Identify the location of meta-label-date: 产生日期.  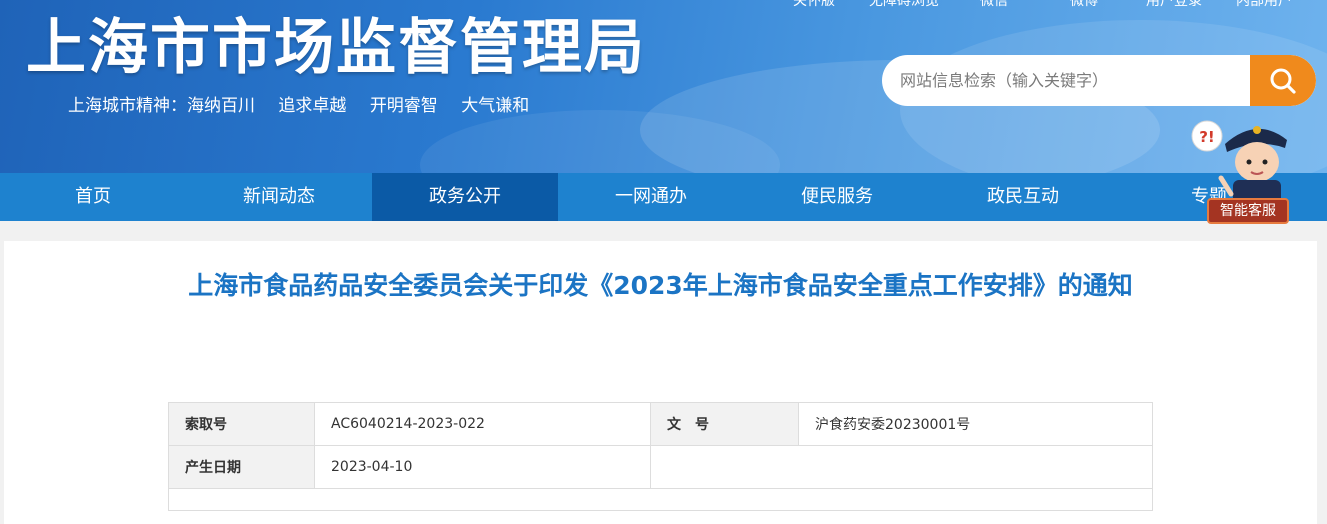
(241, 467).